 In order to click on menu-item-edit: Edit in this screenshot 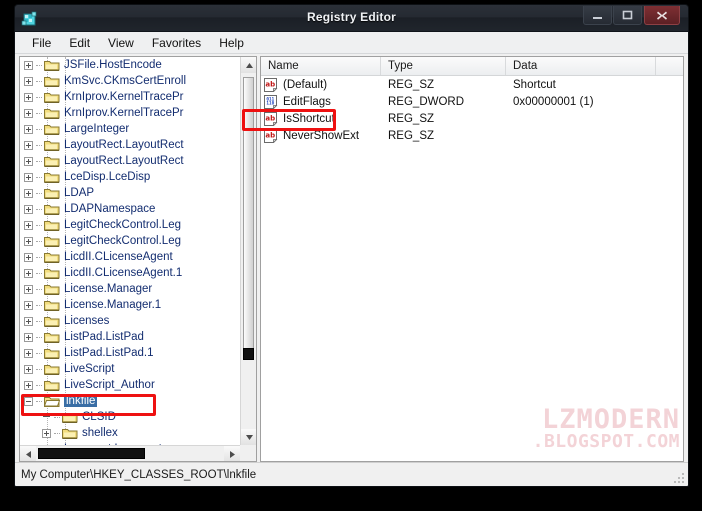, I will do `click(79, 43)`.